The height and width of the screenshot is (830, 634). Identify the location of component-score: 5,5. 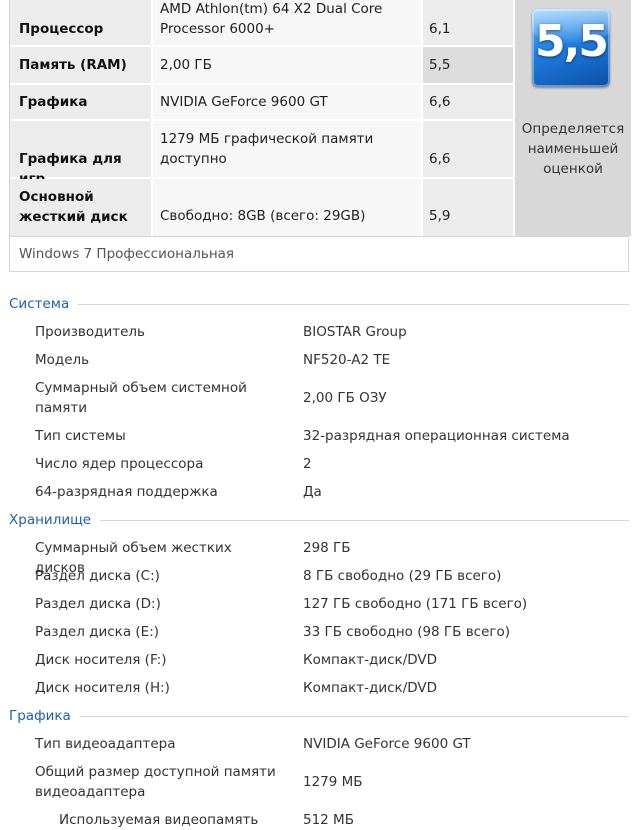
(440, 65).